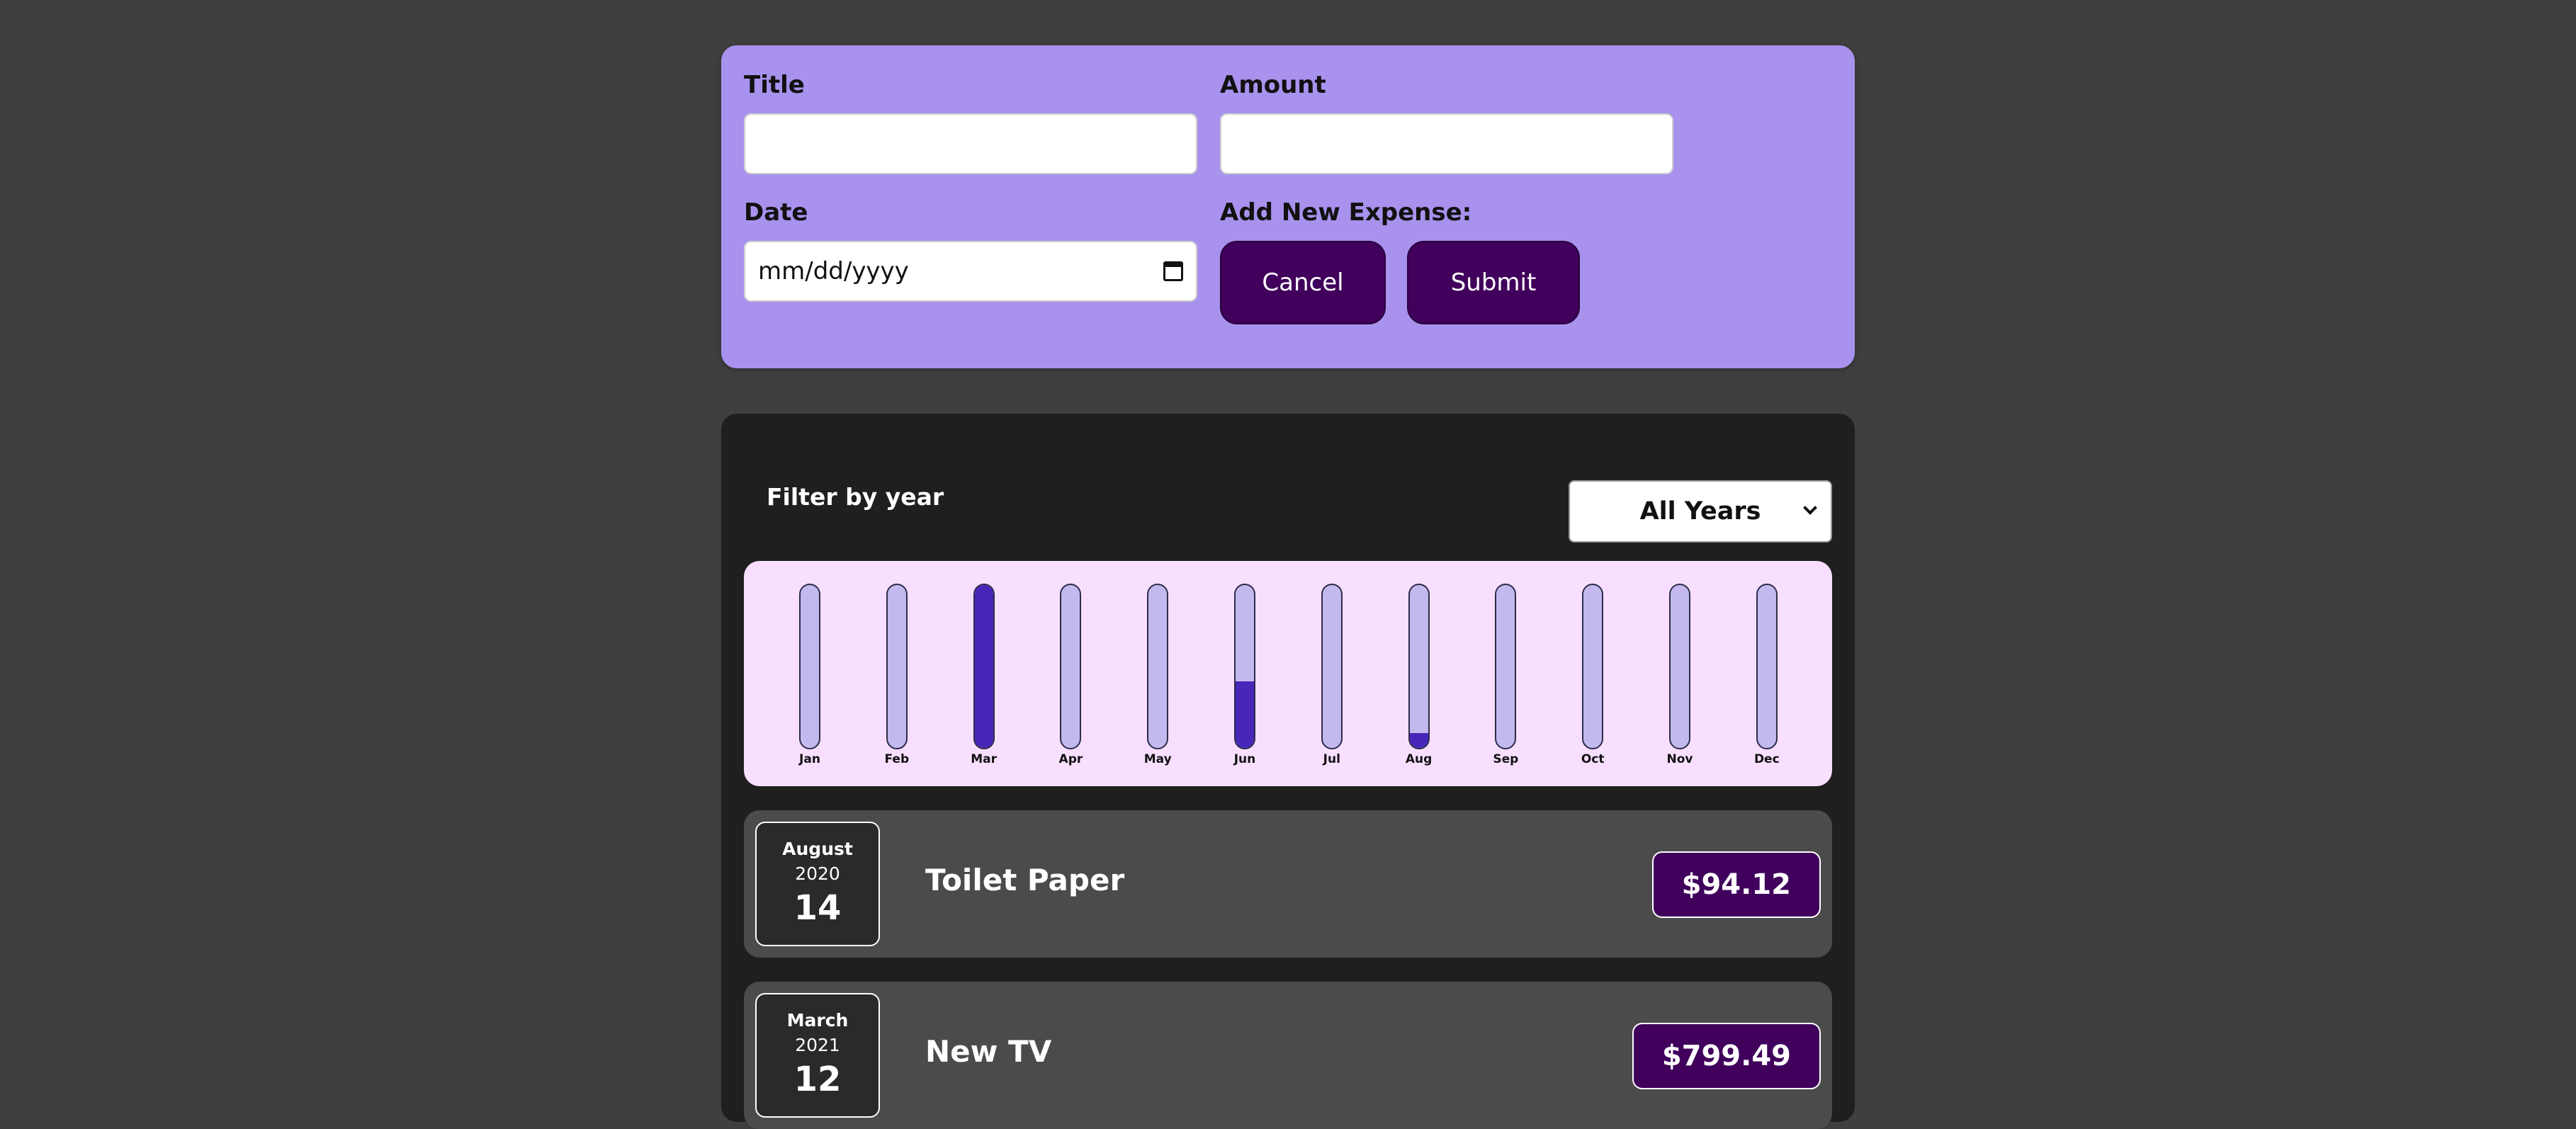 This screenshot has width=2576, height=1129. I want to click on chart-bar-feb, so click(897, 666).